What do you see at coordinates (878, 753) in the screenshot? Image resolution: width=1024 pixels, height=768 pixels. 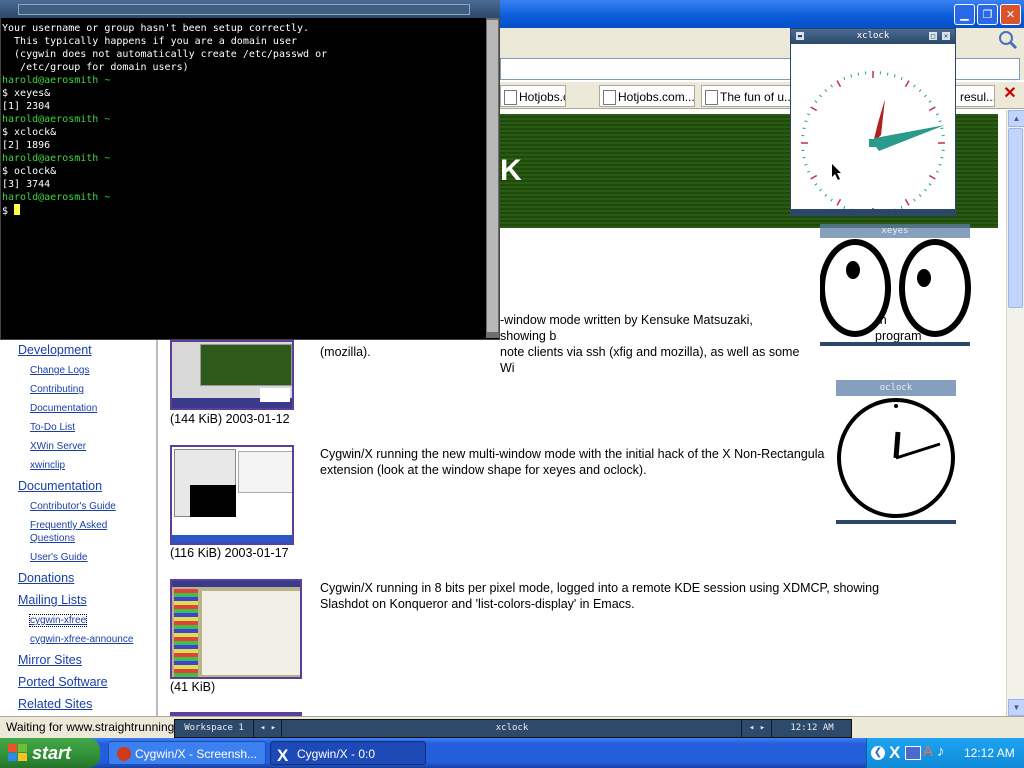 I see `chevron-left-icon: ❮` at bounding box center [878, 753].